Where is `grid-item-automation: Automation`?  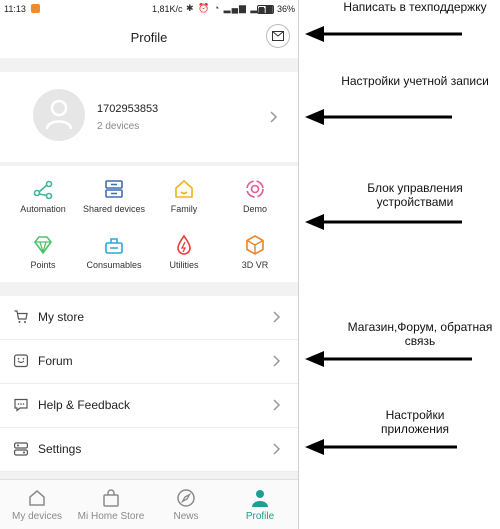 grid-item-automation: Automation is located at coordinates (43, 194).